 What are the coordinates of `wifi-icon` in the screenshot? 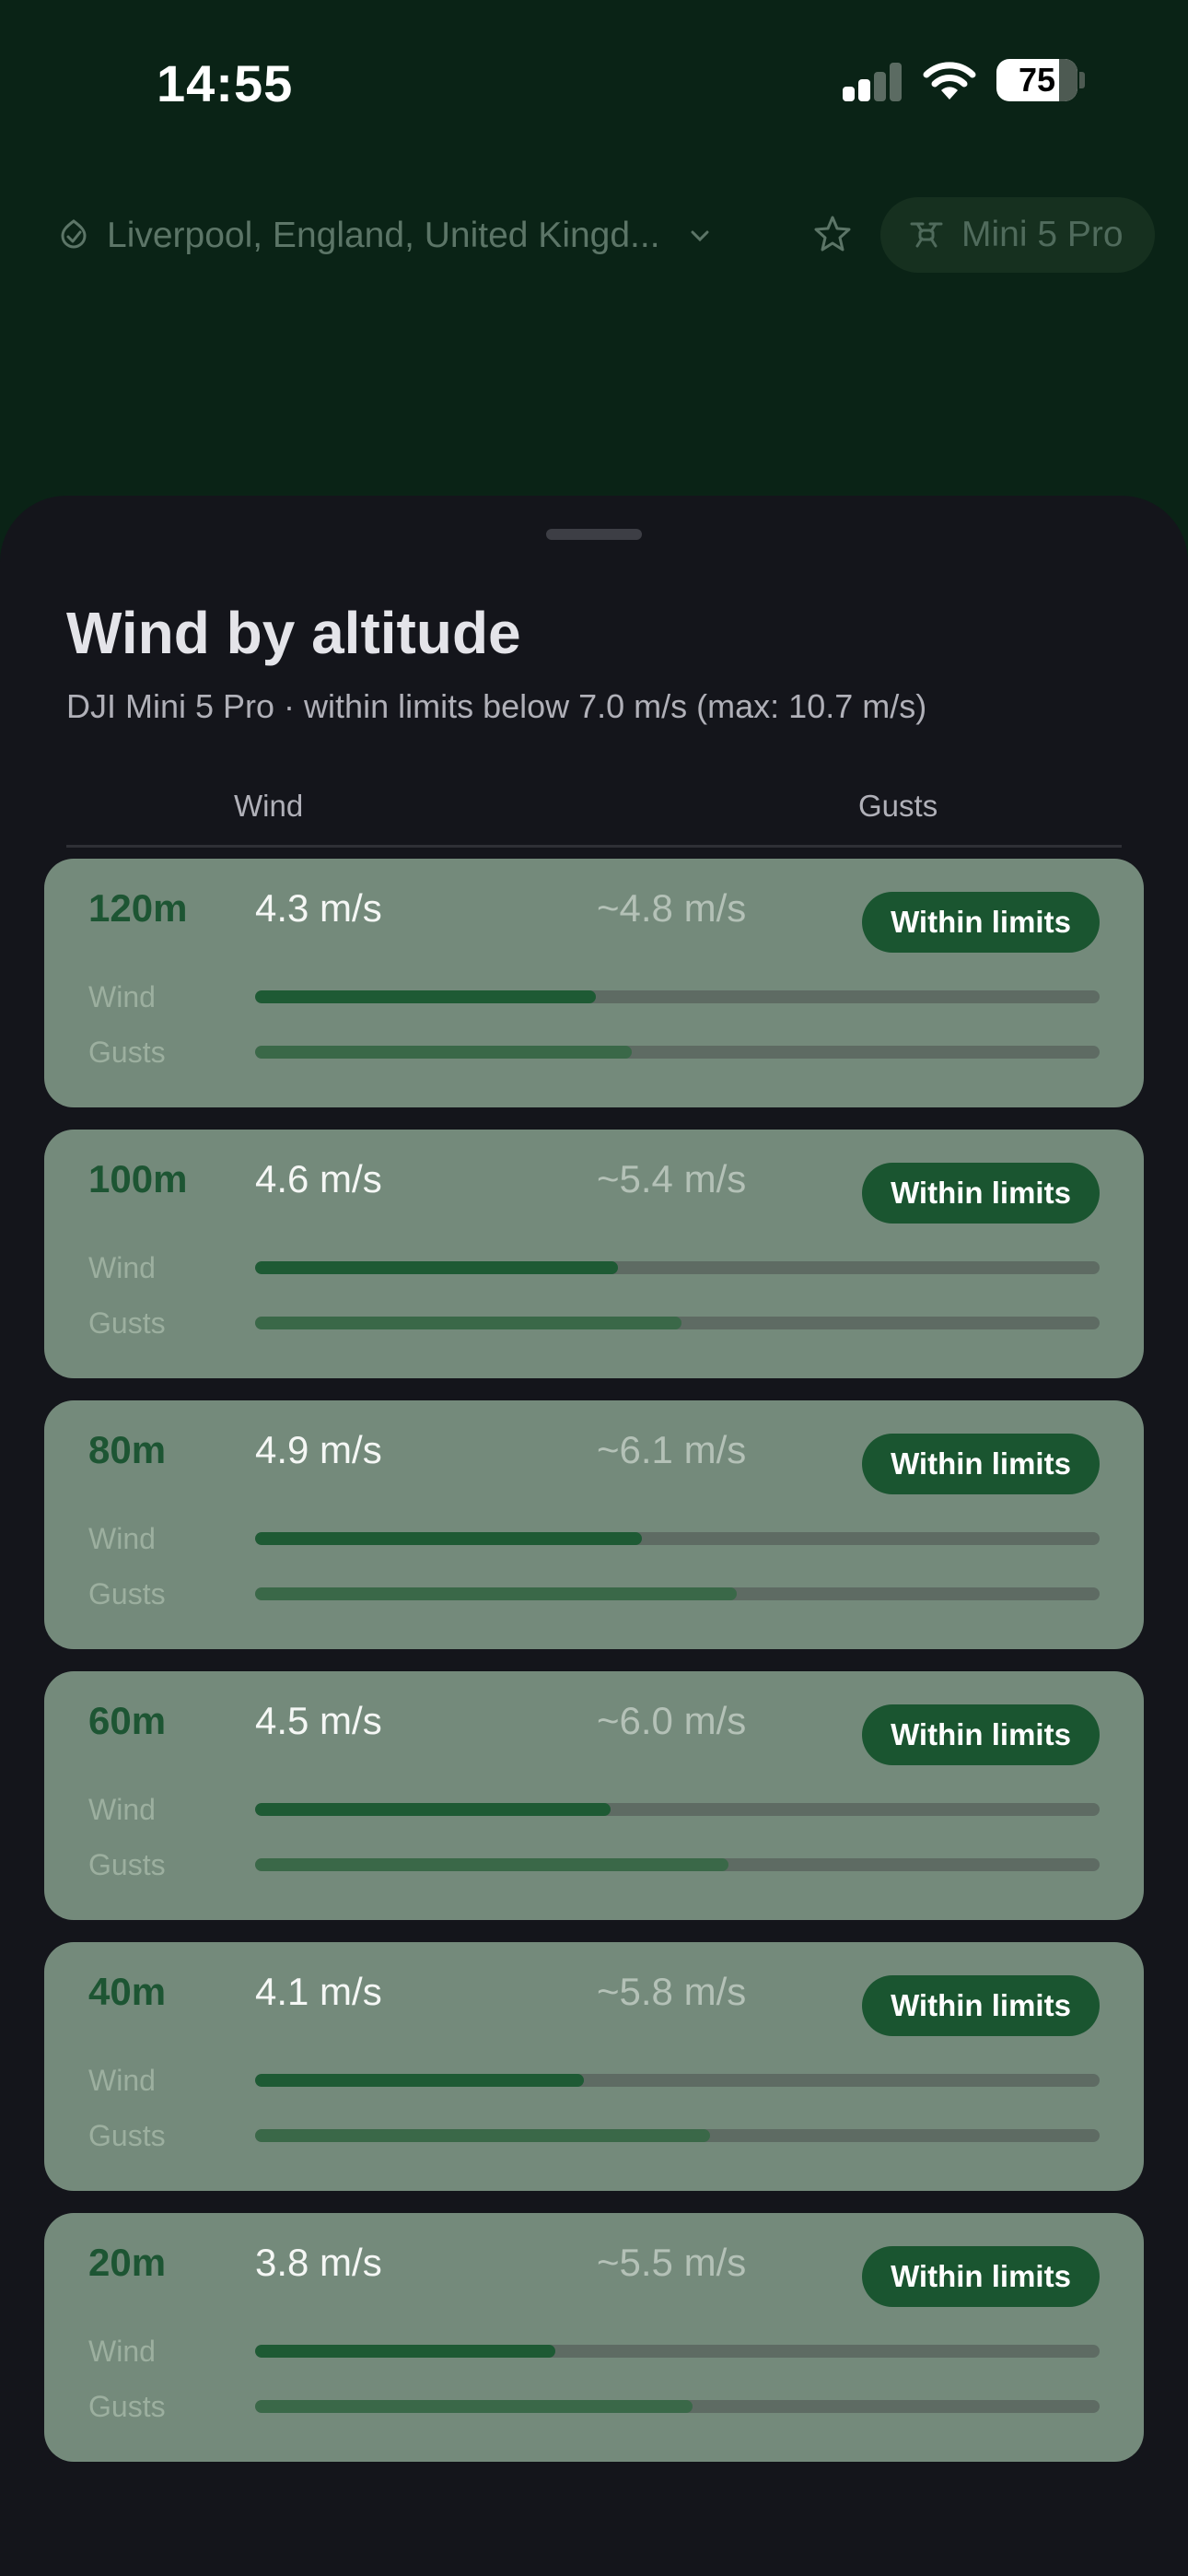 It's located at (949, 81).